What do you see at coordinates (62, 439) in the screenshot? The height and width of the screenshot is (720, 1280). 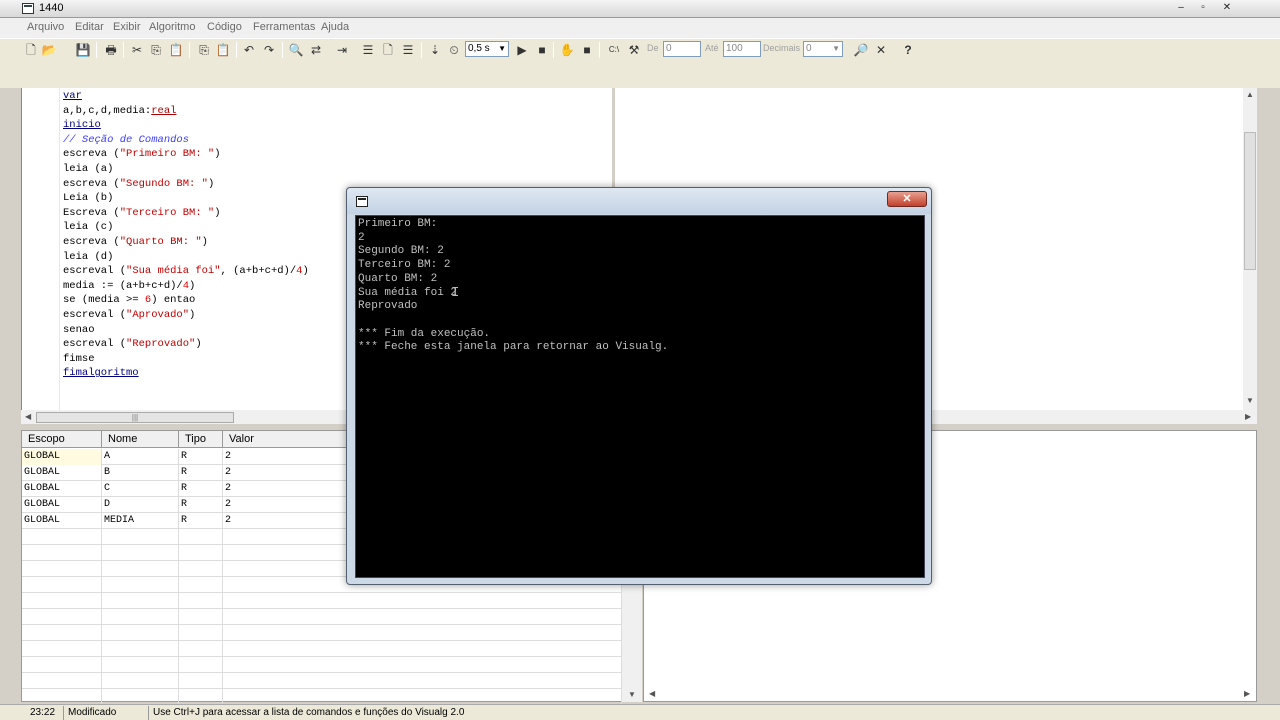 I see `header-escopo: Escopo` at bounding box center [62, 439].